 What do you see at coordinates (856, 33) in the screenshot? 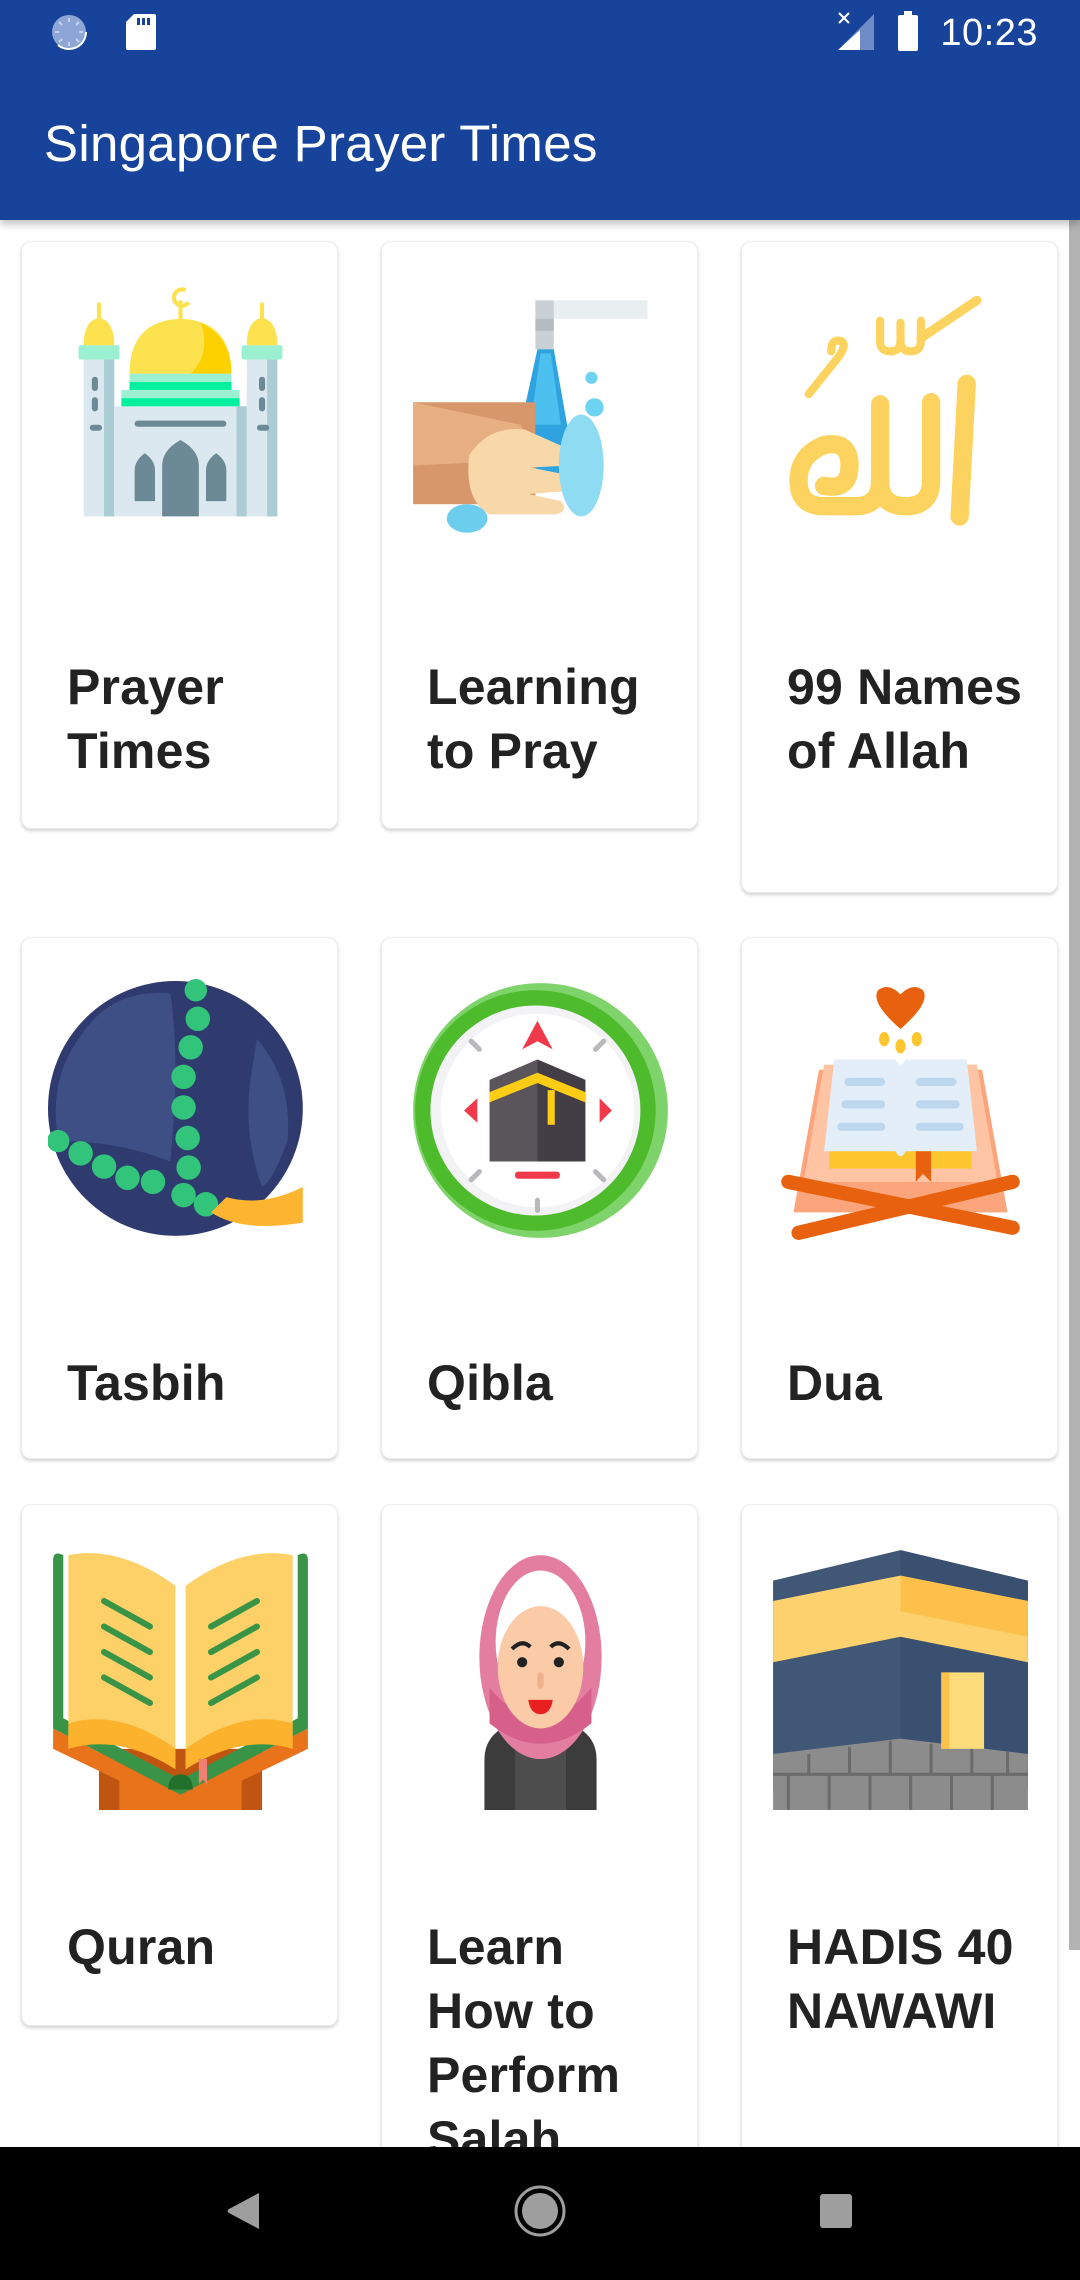
I see `signal-no-connection-icon` at bounding box center [856, 33].